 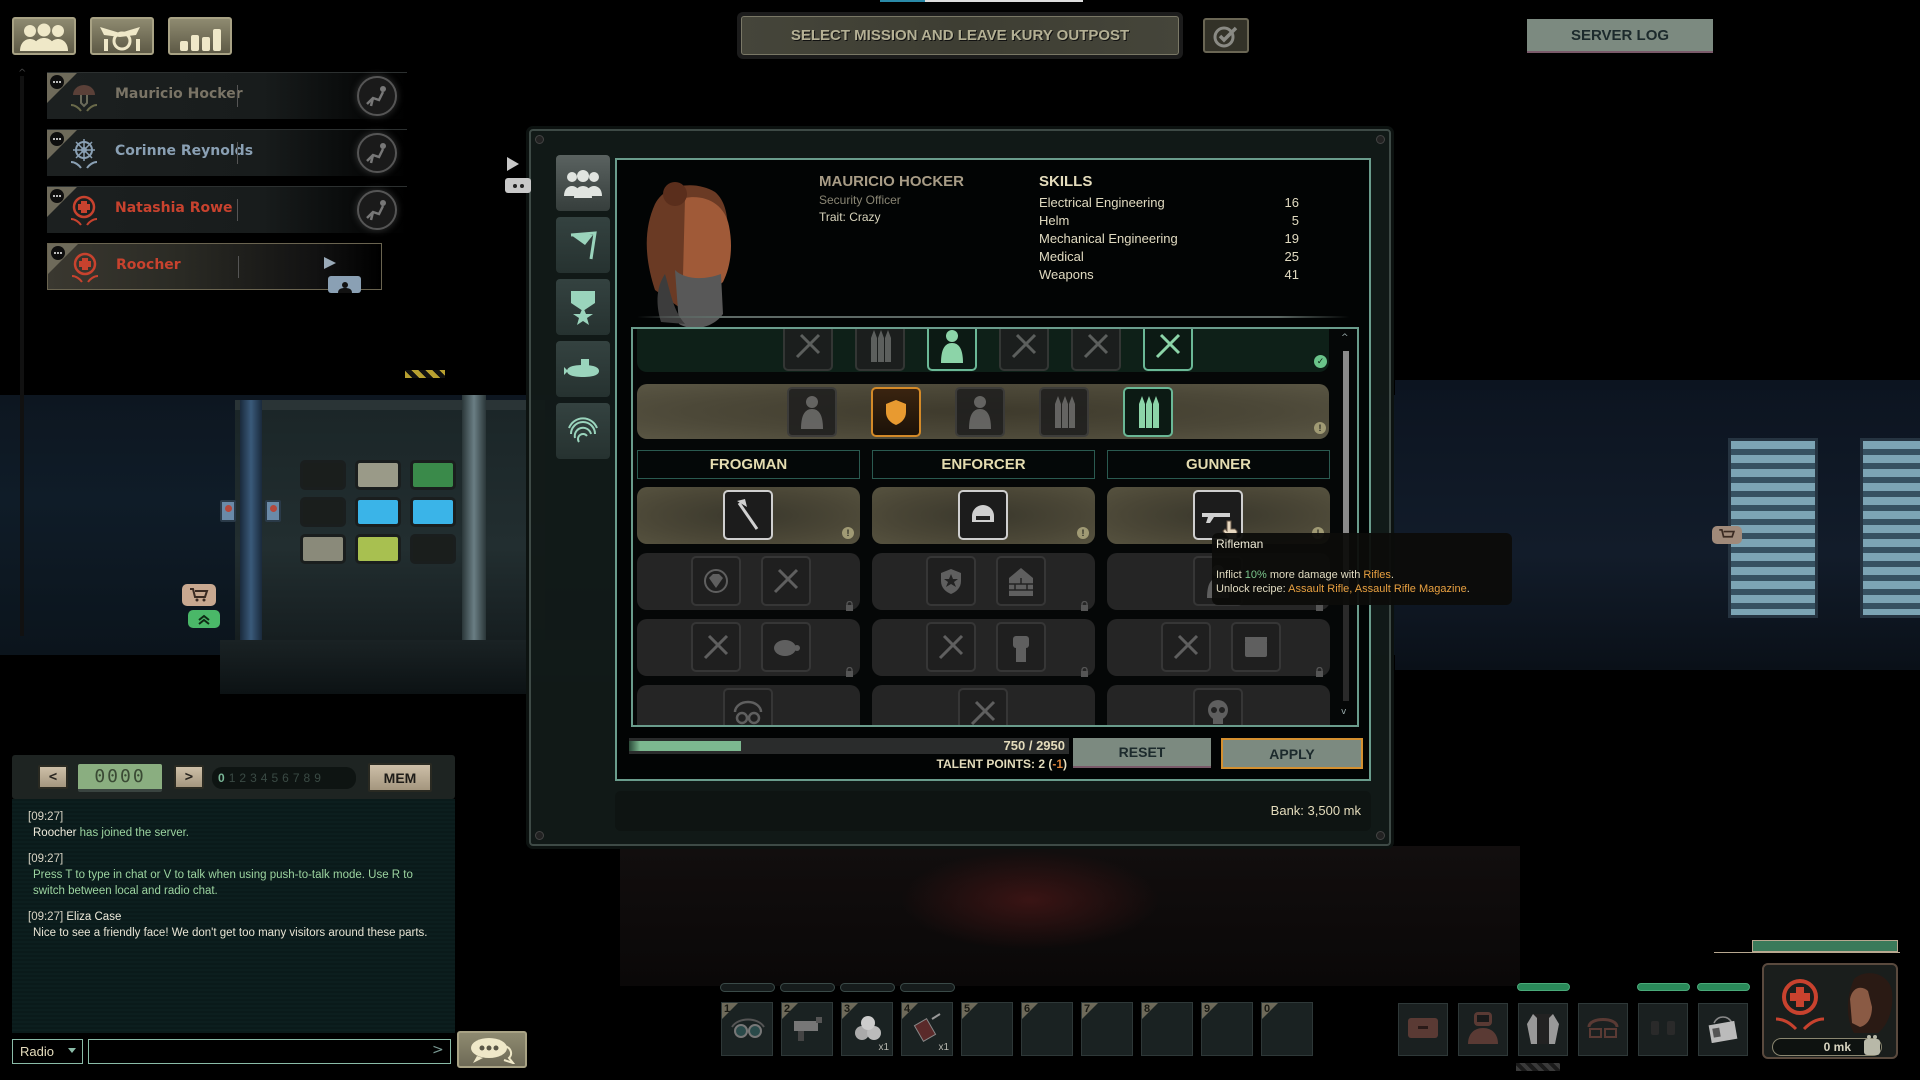 What do you see at coordinates (1723, 1029) in the screenshot?
I see `equipment-slot-id-card` at bounding box center [1723, 1029].